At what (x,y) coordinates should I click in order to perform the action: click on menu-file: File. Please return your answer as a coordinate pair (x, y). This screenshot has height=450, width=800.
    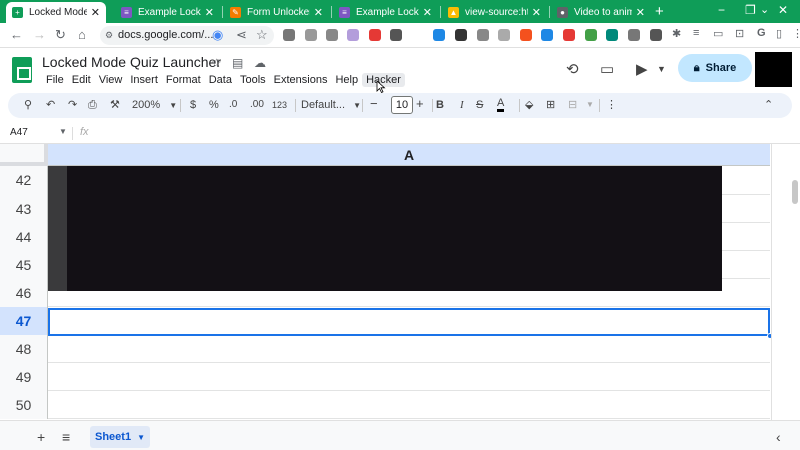
    Looking at the image, I should click on (55, 80).